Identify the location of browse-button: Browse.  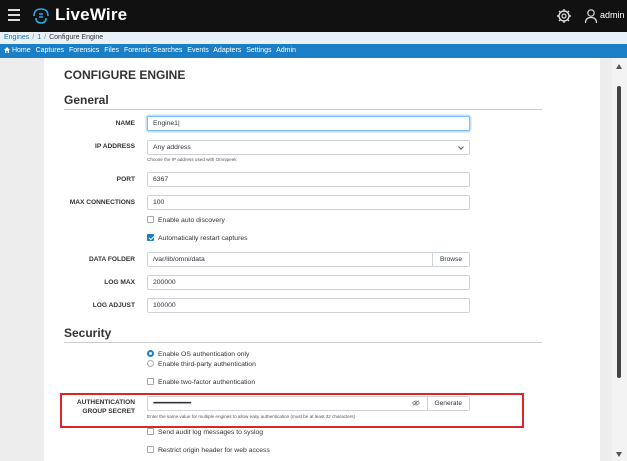
(450, 259).